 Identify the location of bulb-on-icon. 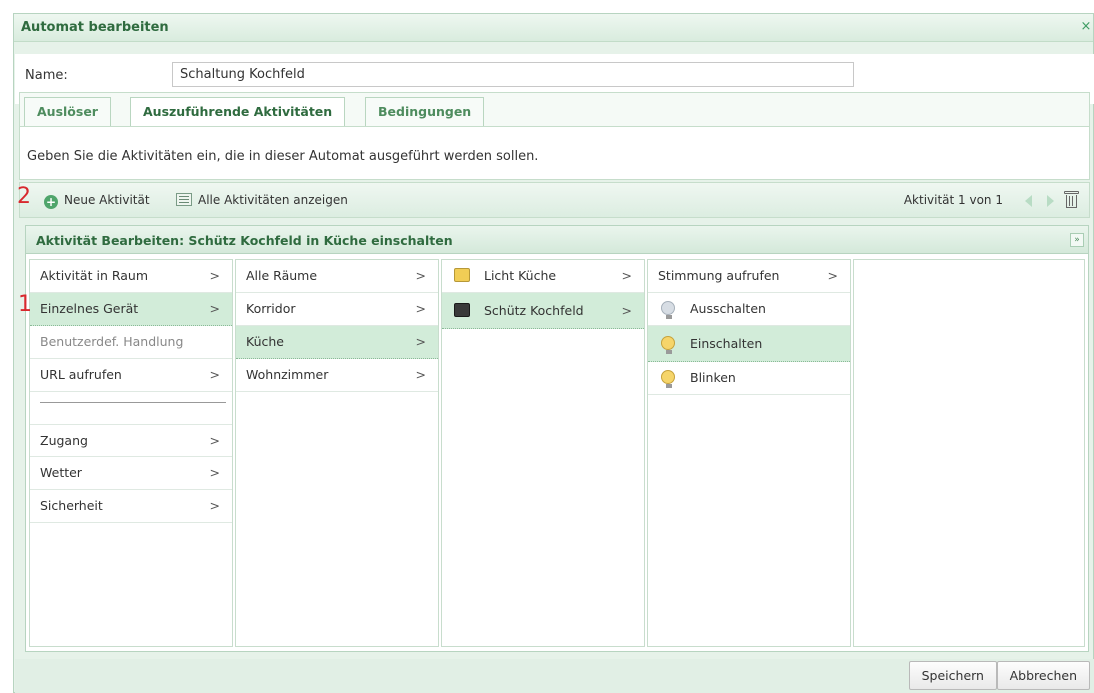
(668, 345).